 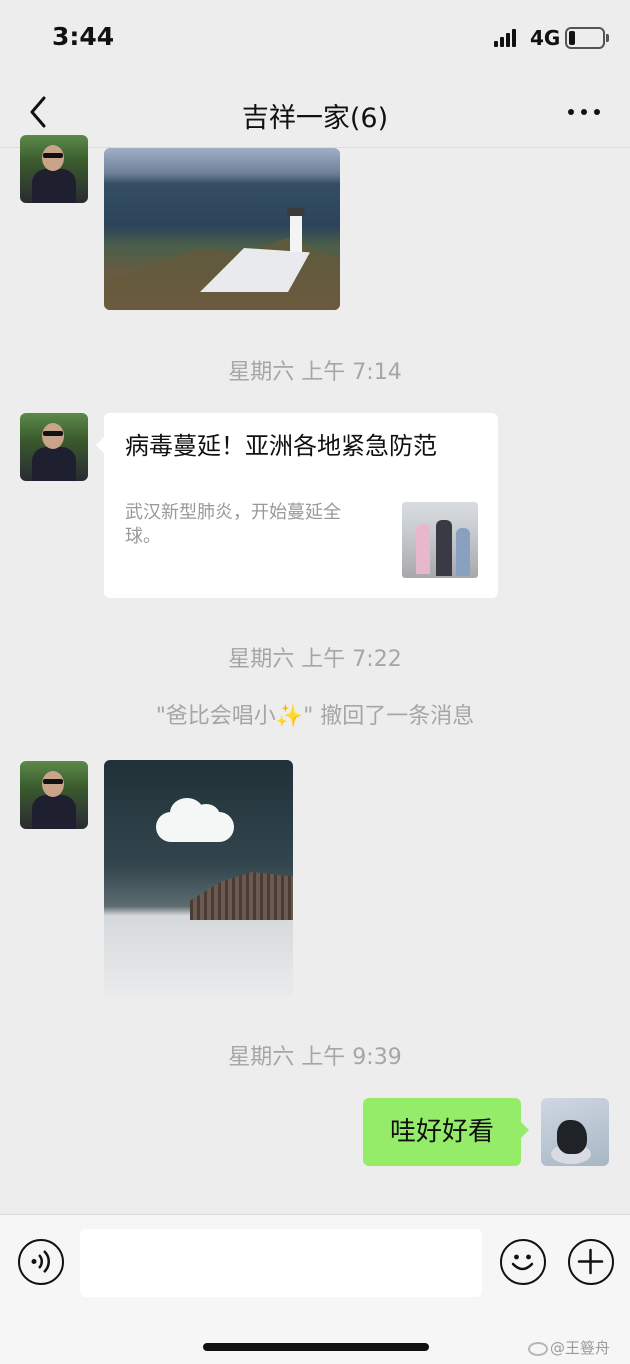 What do you see at coordinates (41, 1262) in the screenshot?
I see `voice-icon` at bounding box center [41, 1262].